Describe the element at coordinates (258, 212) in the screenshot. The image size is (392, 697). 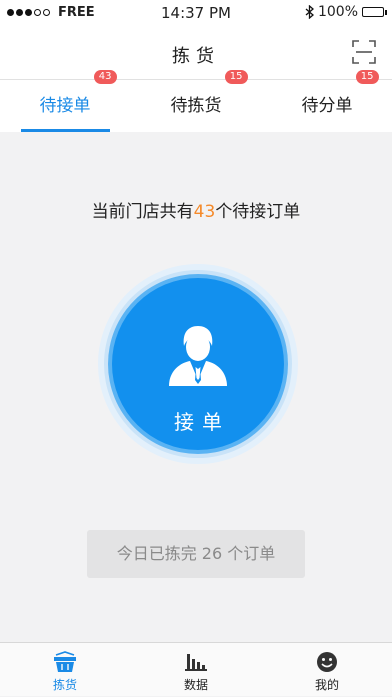
I see `summary-suffix: 个待接订单` at that location.